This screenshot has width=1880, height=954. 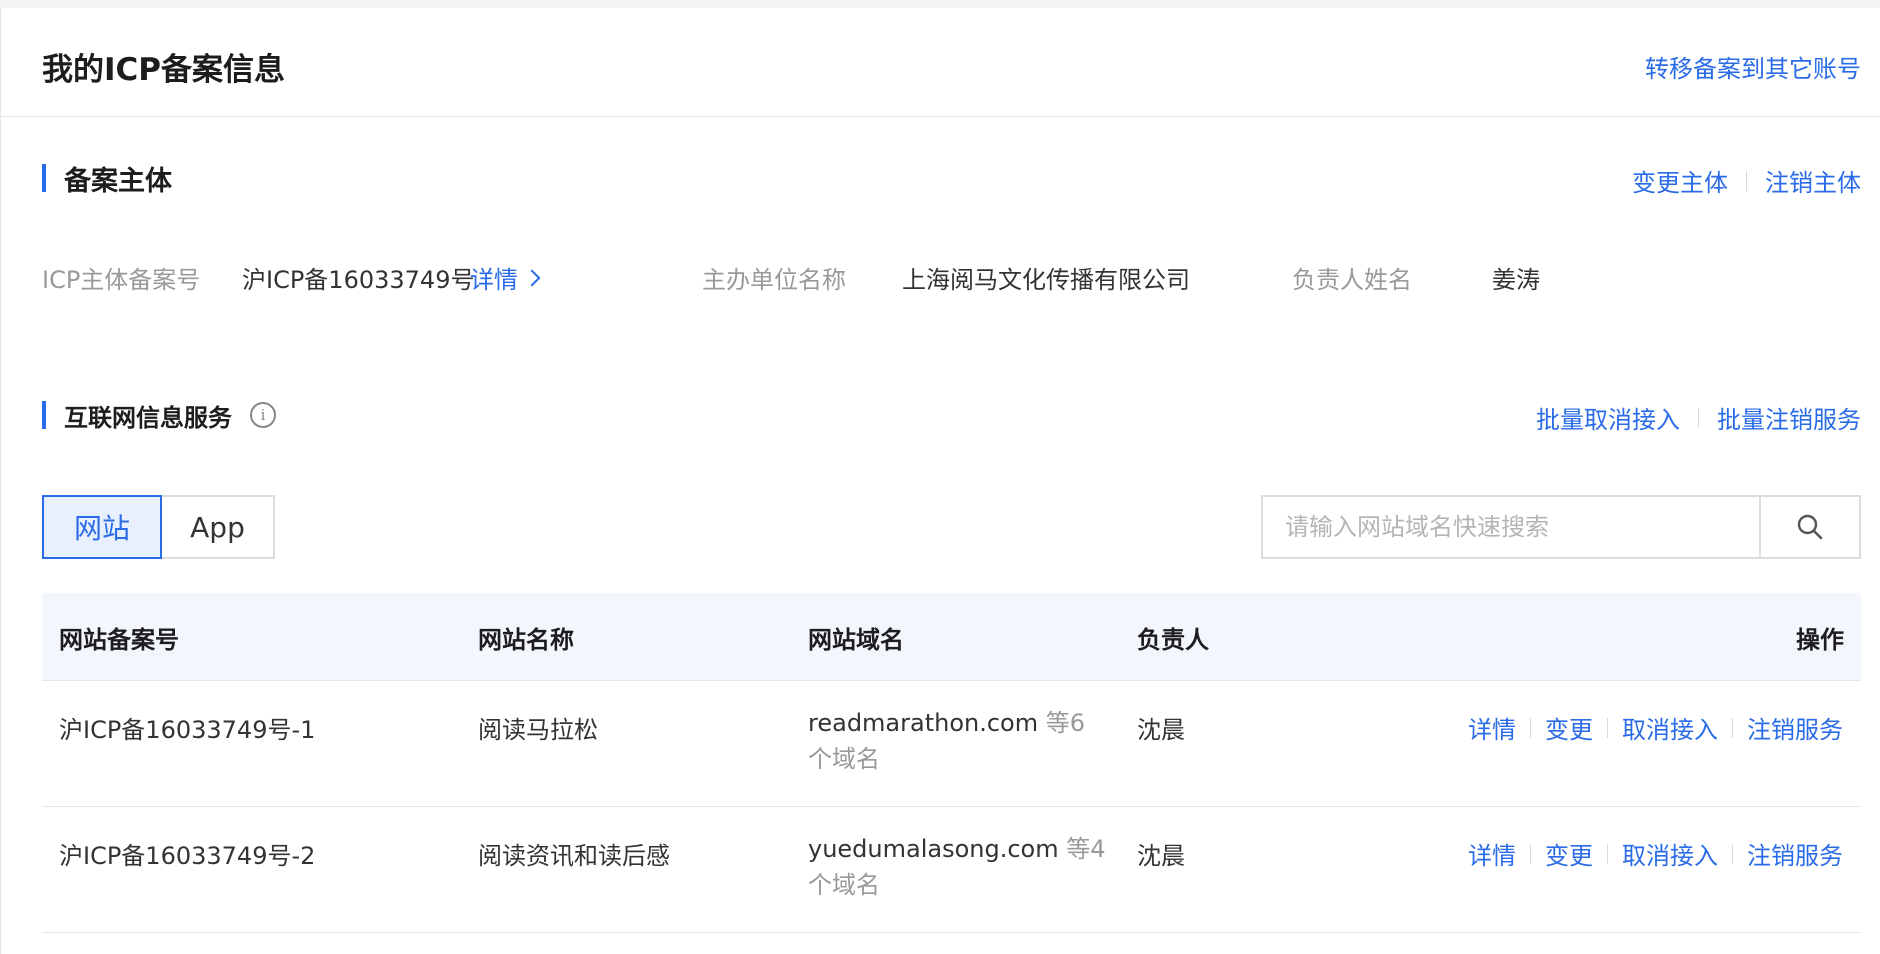 I want to click on domain-search, so click(x=1561, y=527).